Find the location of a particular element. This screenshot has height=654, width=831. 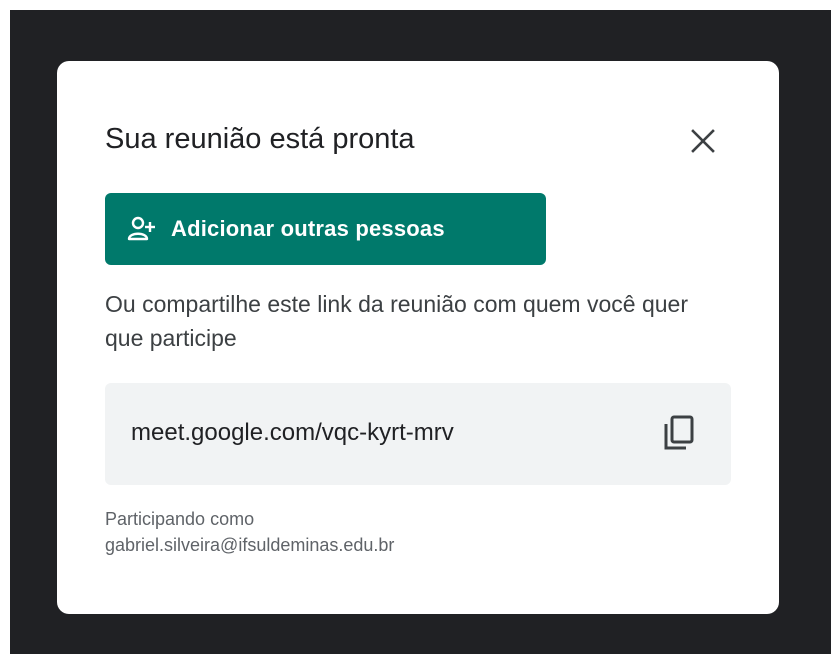

close-icon is located at coordinates (703, 141).